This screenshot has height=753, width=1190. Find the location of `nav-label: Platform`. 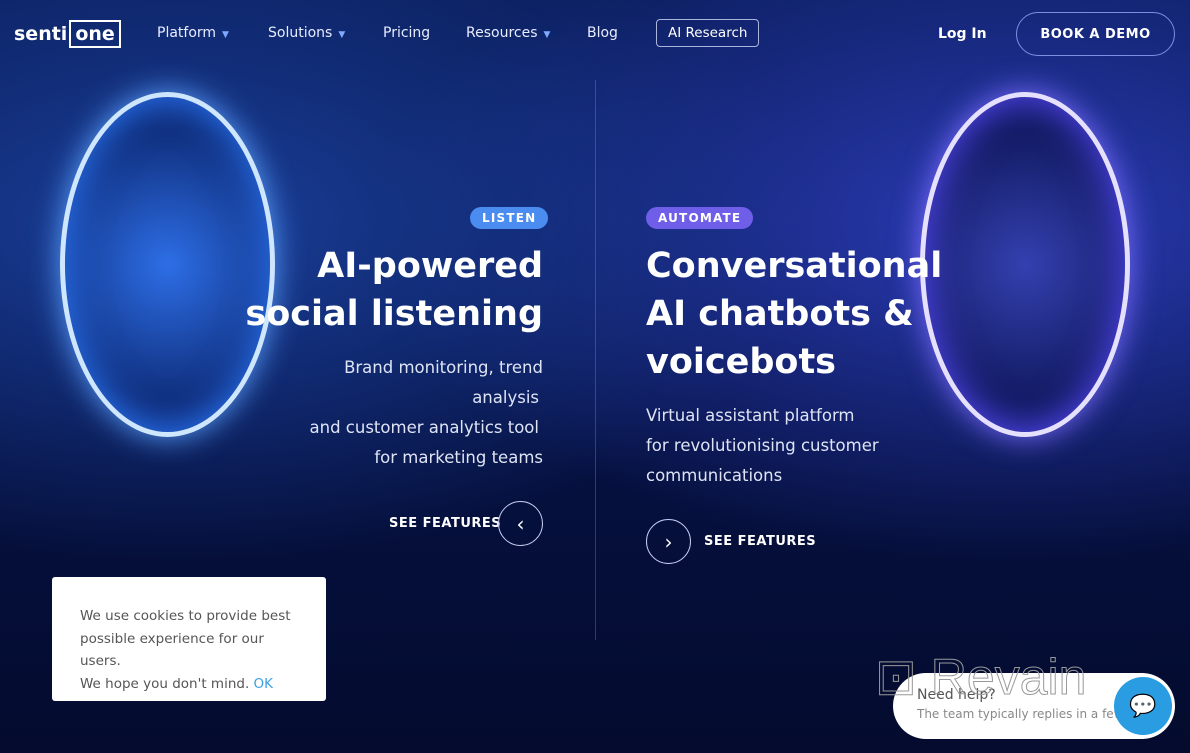

nav-label: Platform is located at coordinates (187, 33).